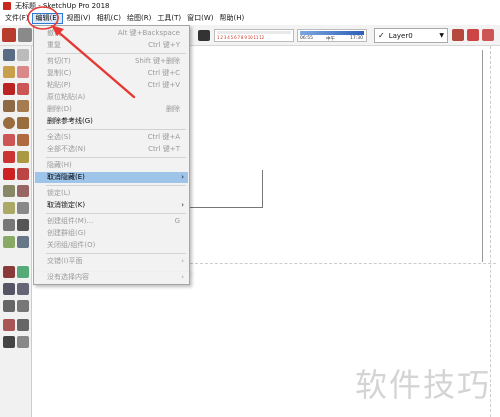  What do you see at coordinates (200, 18) in the screenshot?
I see `menu-window: 窗口(W)` at bounding box center [200, 18].